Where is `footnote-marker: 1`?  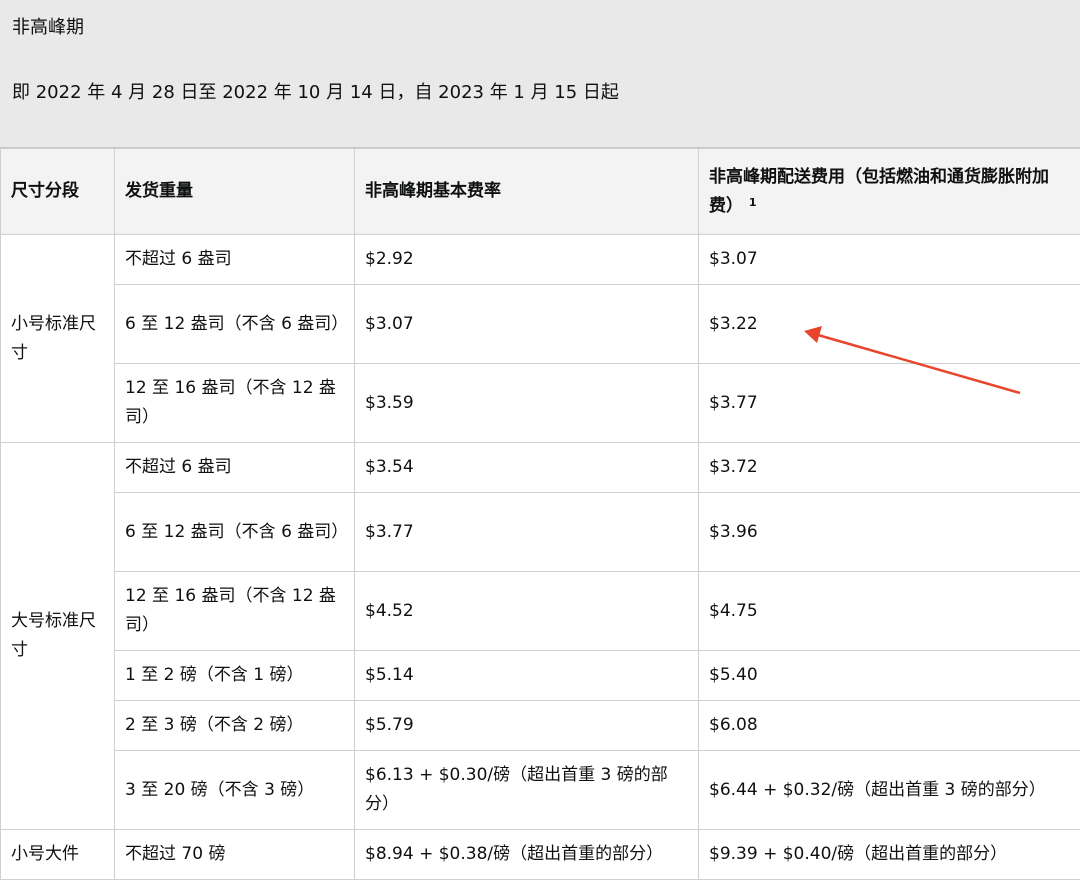
footnote-marker: 1 is located at coordinates (753, 202).